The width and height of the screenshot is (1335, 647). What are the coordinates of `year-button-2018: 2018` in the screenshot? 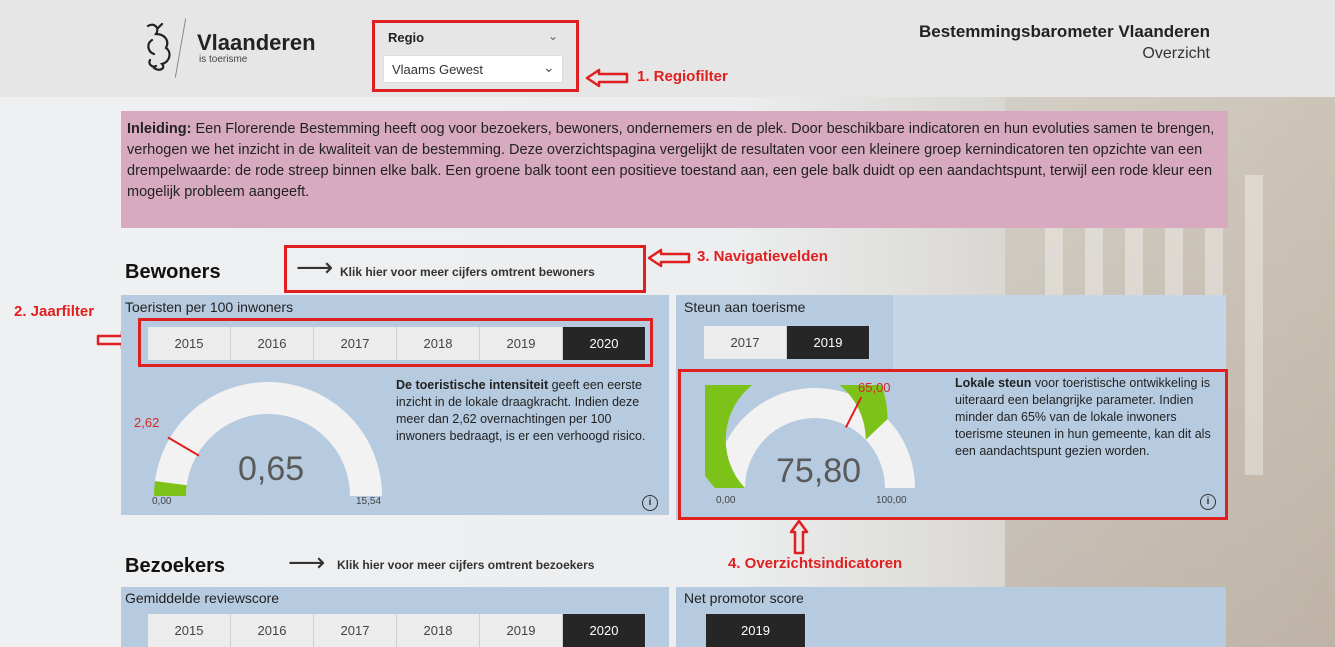 It's located at (438, 630).